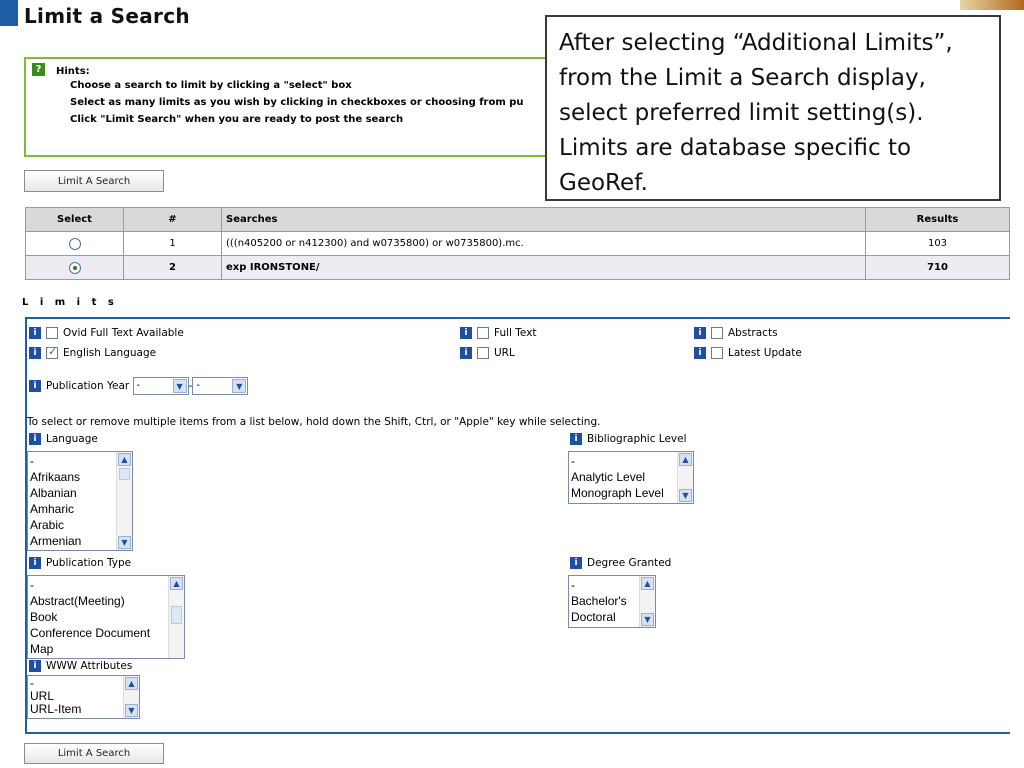 The image size is (1024, 768). What do you see at coordinates (637, 439) in the screenshot?
I see `bib-level-label: Bibliographic Level` at bounding box center [637, 439].